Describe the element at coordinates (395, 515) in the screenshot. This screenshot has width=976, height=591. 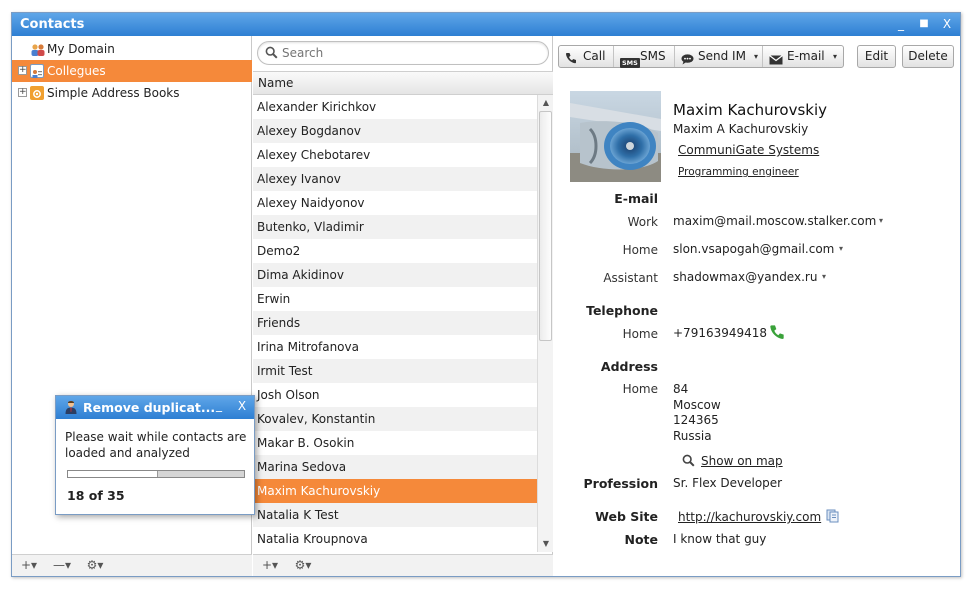
I see `contact-row: Natalia K Test` at that location.